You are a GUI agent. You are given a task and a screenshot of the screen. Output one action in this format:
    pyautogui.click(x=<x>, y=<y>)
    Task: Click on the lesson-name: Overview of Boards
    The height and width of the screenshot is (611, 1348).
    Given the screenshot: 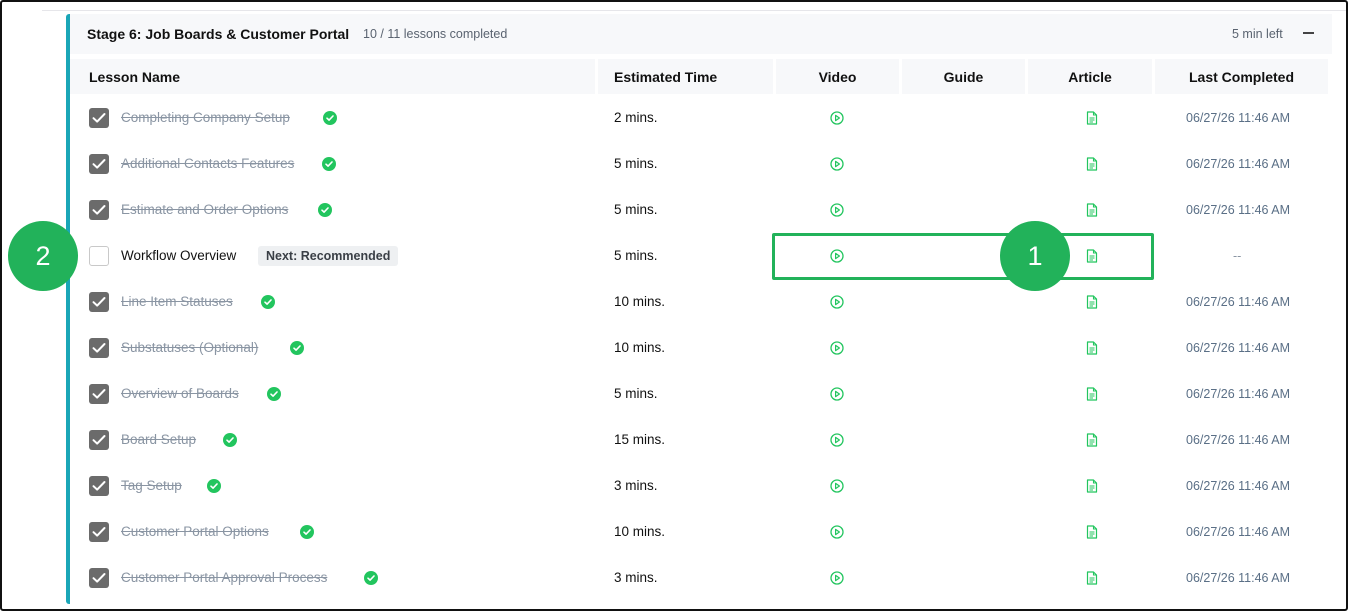 What is the action you would take?
    pyautogui.click(x=180, y=393)
    